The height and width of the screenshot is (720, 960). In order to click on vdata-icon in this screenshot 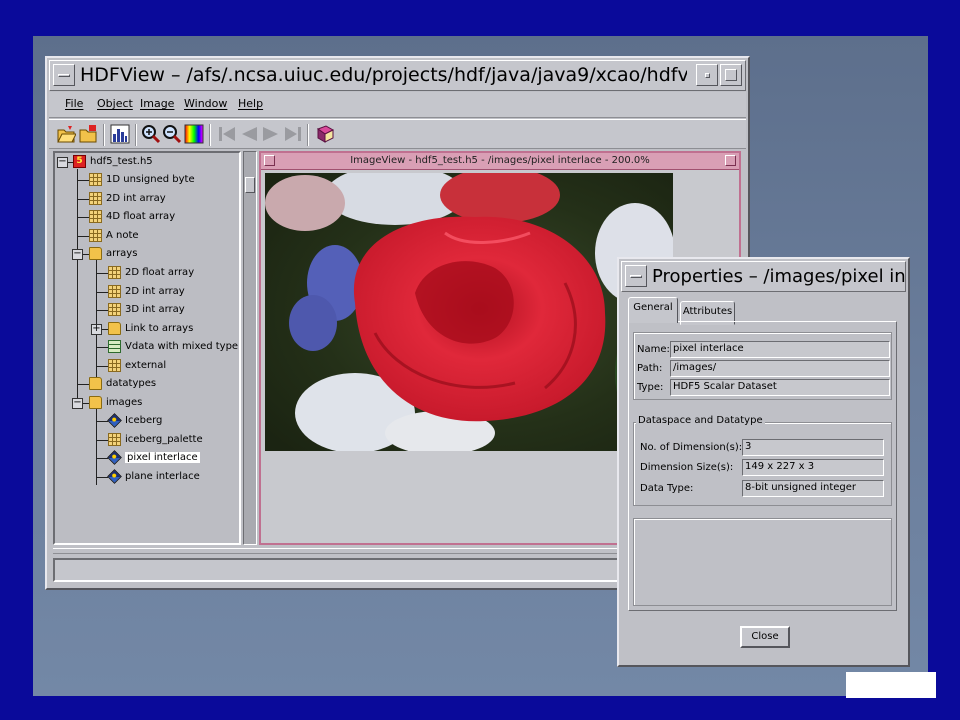, I will do `click(114, 346)`.